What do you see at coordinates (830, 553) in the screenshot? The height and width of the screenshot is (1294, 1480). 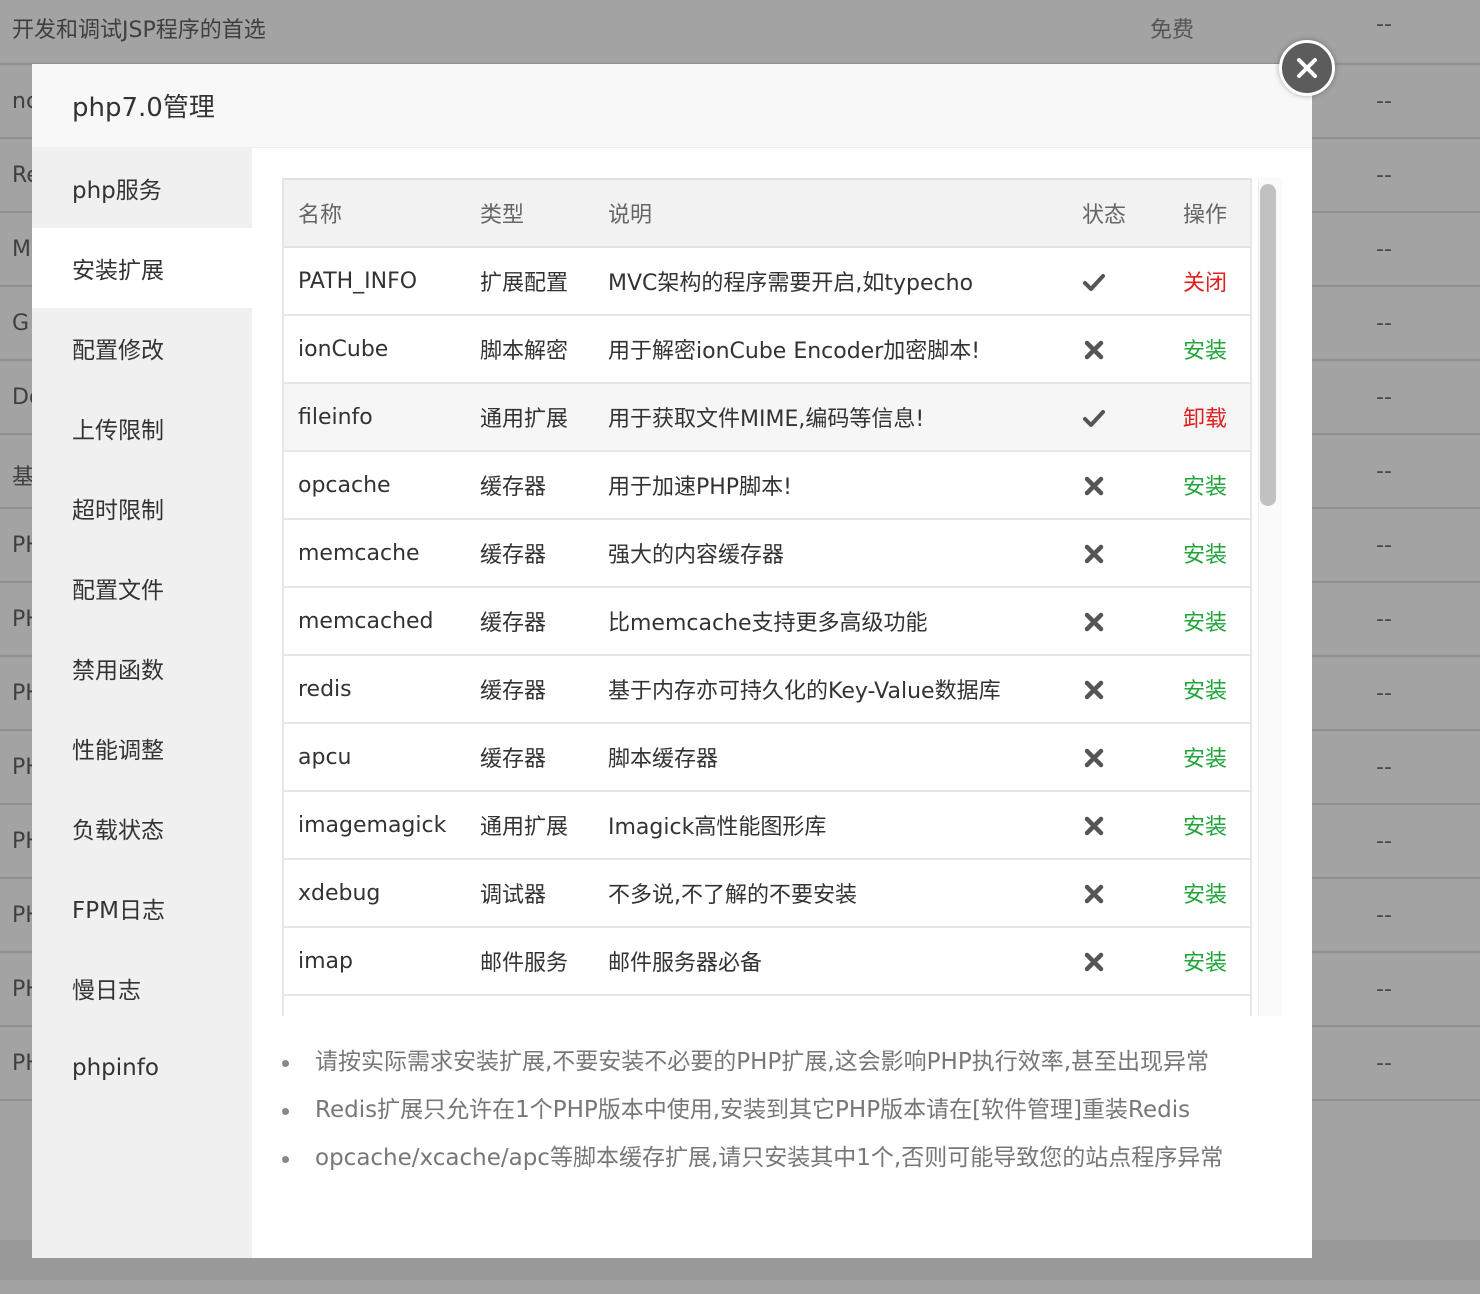 I see `ext-desc: 强大的内容缓存器` at bounding box center [830, 553].